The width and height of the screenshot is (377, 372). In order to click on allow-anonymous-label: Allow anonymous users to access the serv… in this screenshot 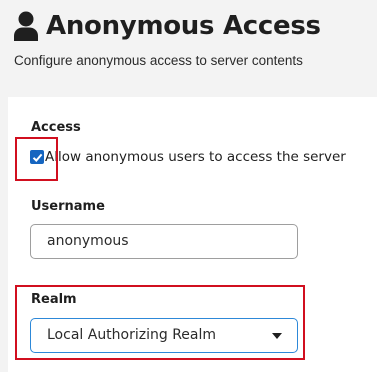, I will do `click(195, 157)`.